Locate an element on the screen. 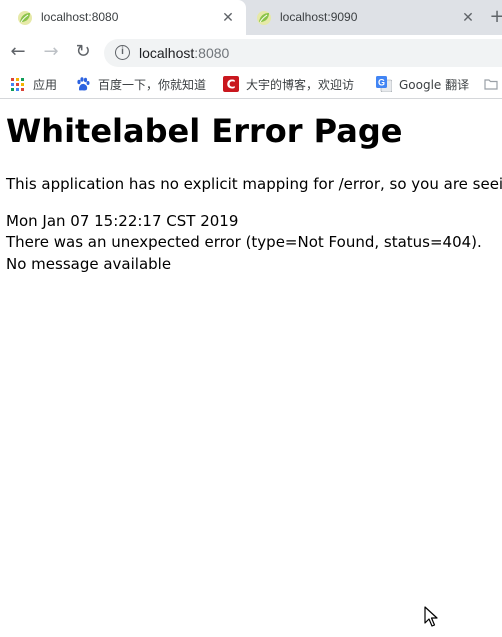 Image resolution: width=502 pixels, height=637 pixels. back-button: ← is located at coordinates (18, 52).